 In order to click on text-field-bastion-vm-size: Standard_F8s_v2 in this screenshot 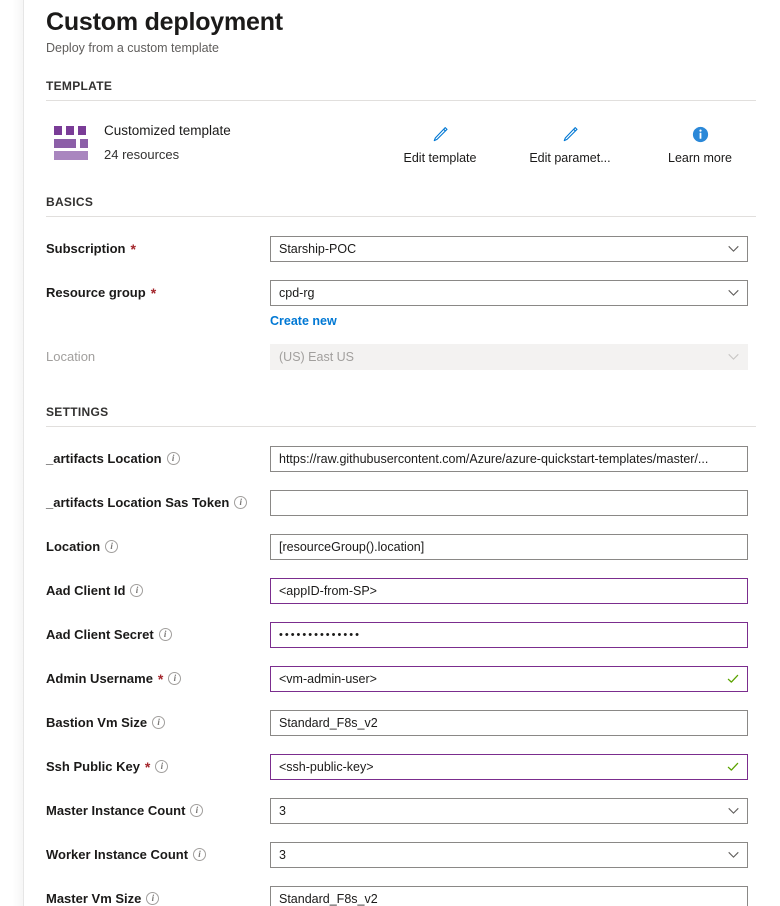, I will do `click(509, 722)`.